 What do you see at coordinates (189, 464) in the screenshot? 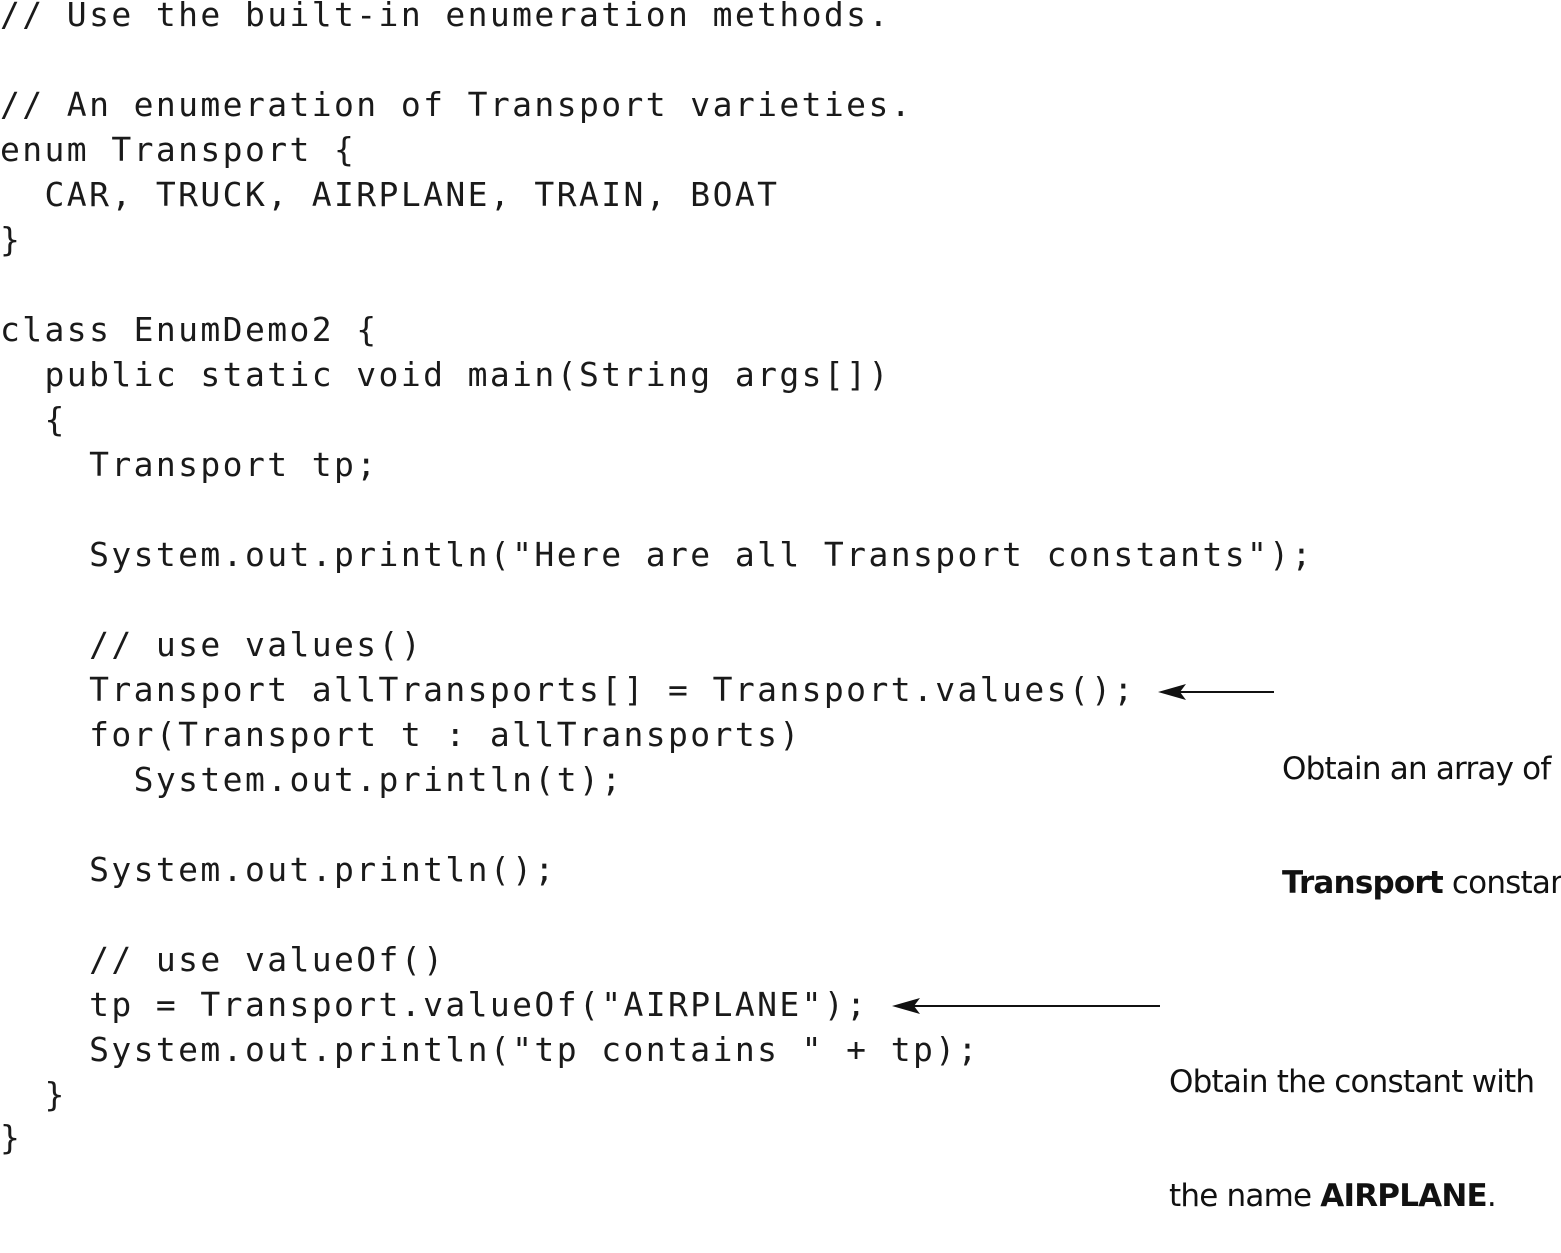
I see `code-line-11: Transport tp;` at bounding box center [189, 464].